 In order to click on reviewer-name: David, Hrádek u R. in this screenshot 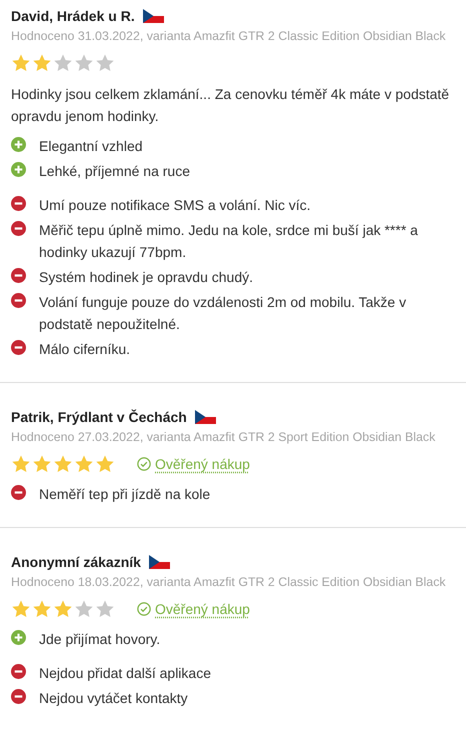, I will do `click(73, 16)`.